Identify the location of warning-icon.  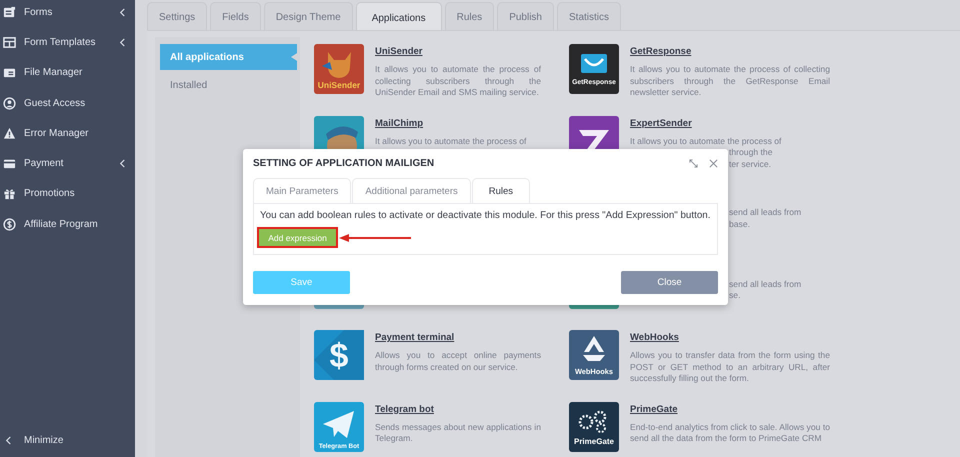
(9, 133).